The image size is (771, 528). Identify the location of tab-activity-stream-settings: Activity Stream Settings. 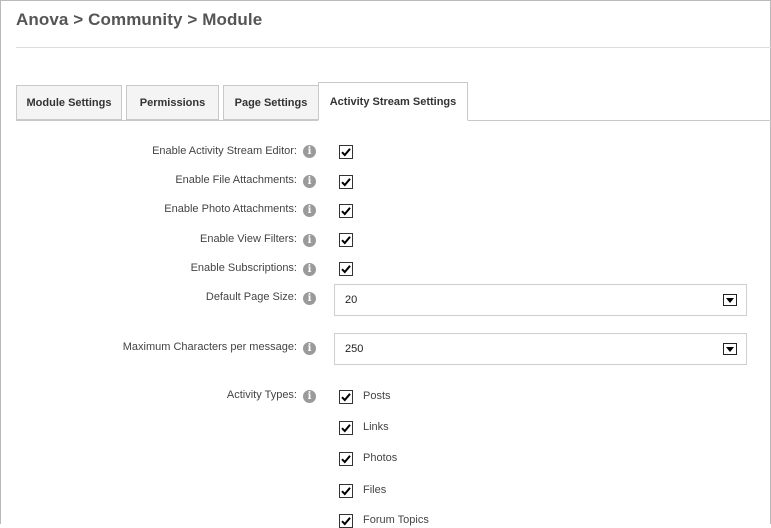
(393, 101).